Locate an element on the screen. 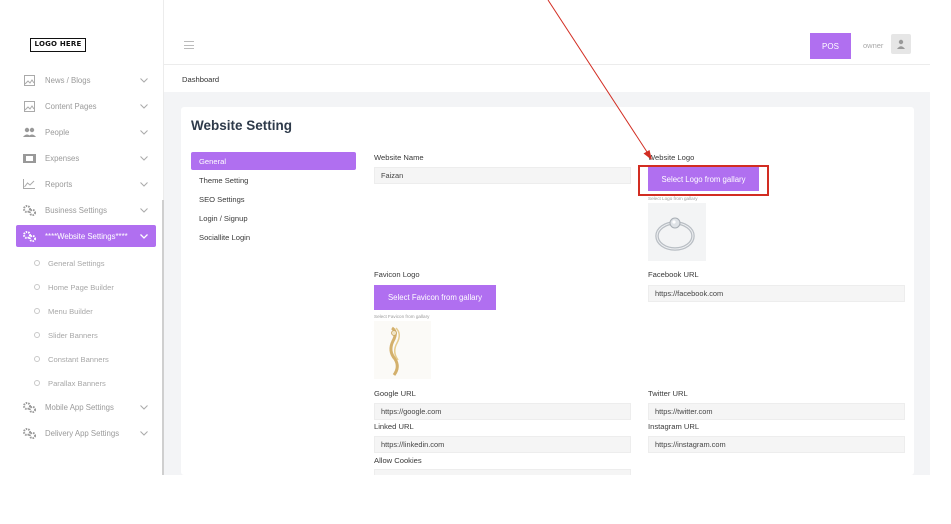  tab-general: General is located at coordinates (273, 161).